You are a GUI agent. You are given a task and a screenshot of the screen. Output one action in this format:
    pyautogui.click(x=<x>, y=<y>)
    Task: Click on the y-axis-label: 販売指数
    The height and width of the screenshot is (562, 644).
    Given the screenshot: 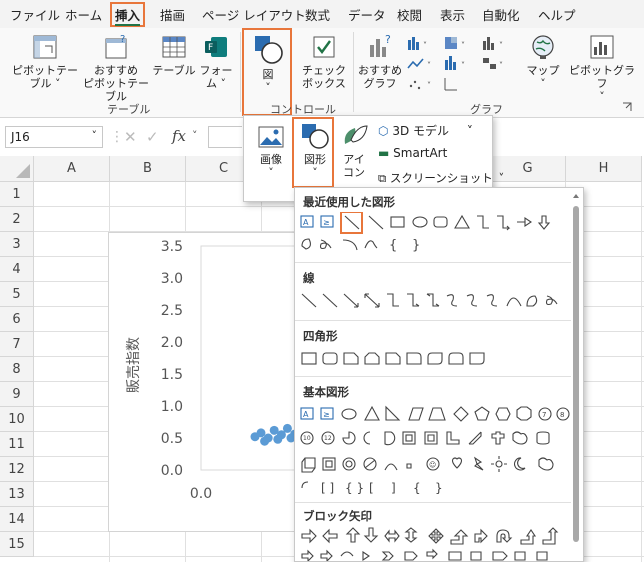 What is the action you would take?
    pyautogui.click(x=134, y=365)
    